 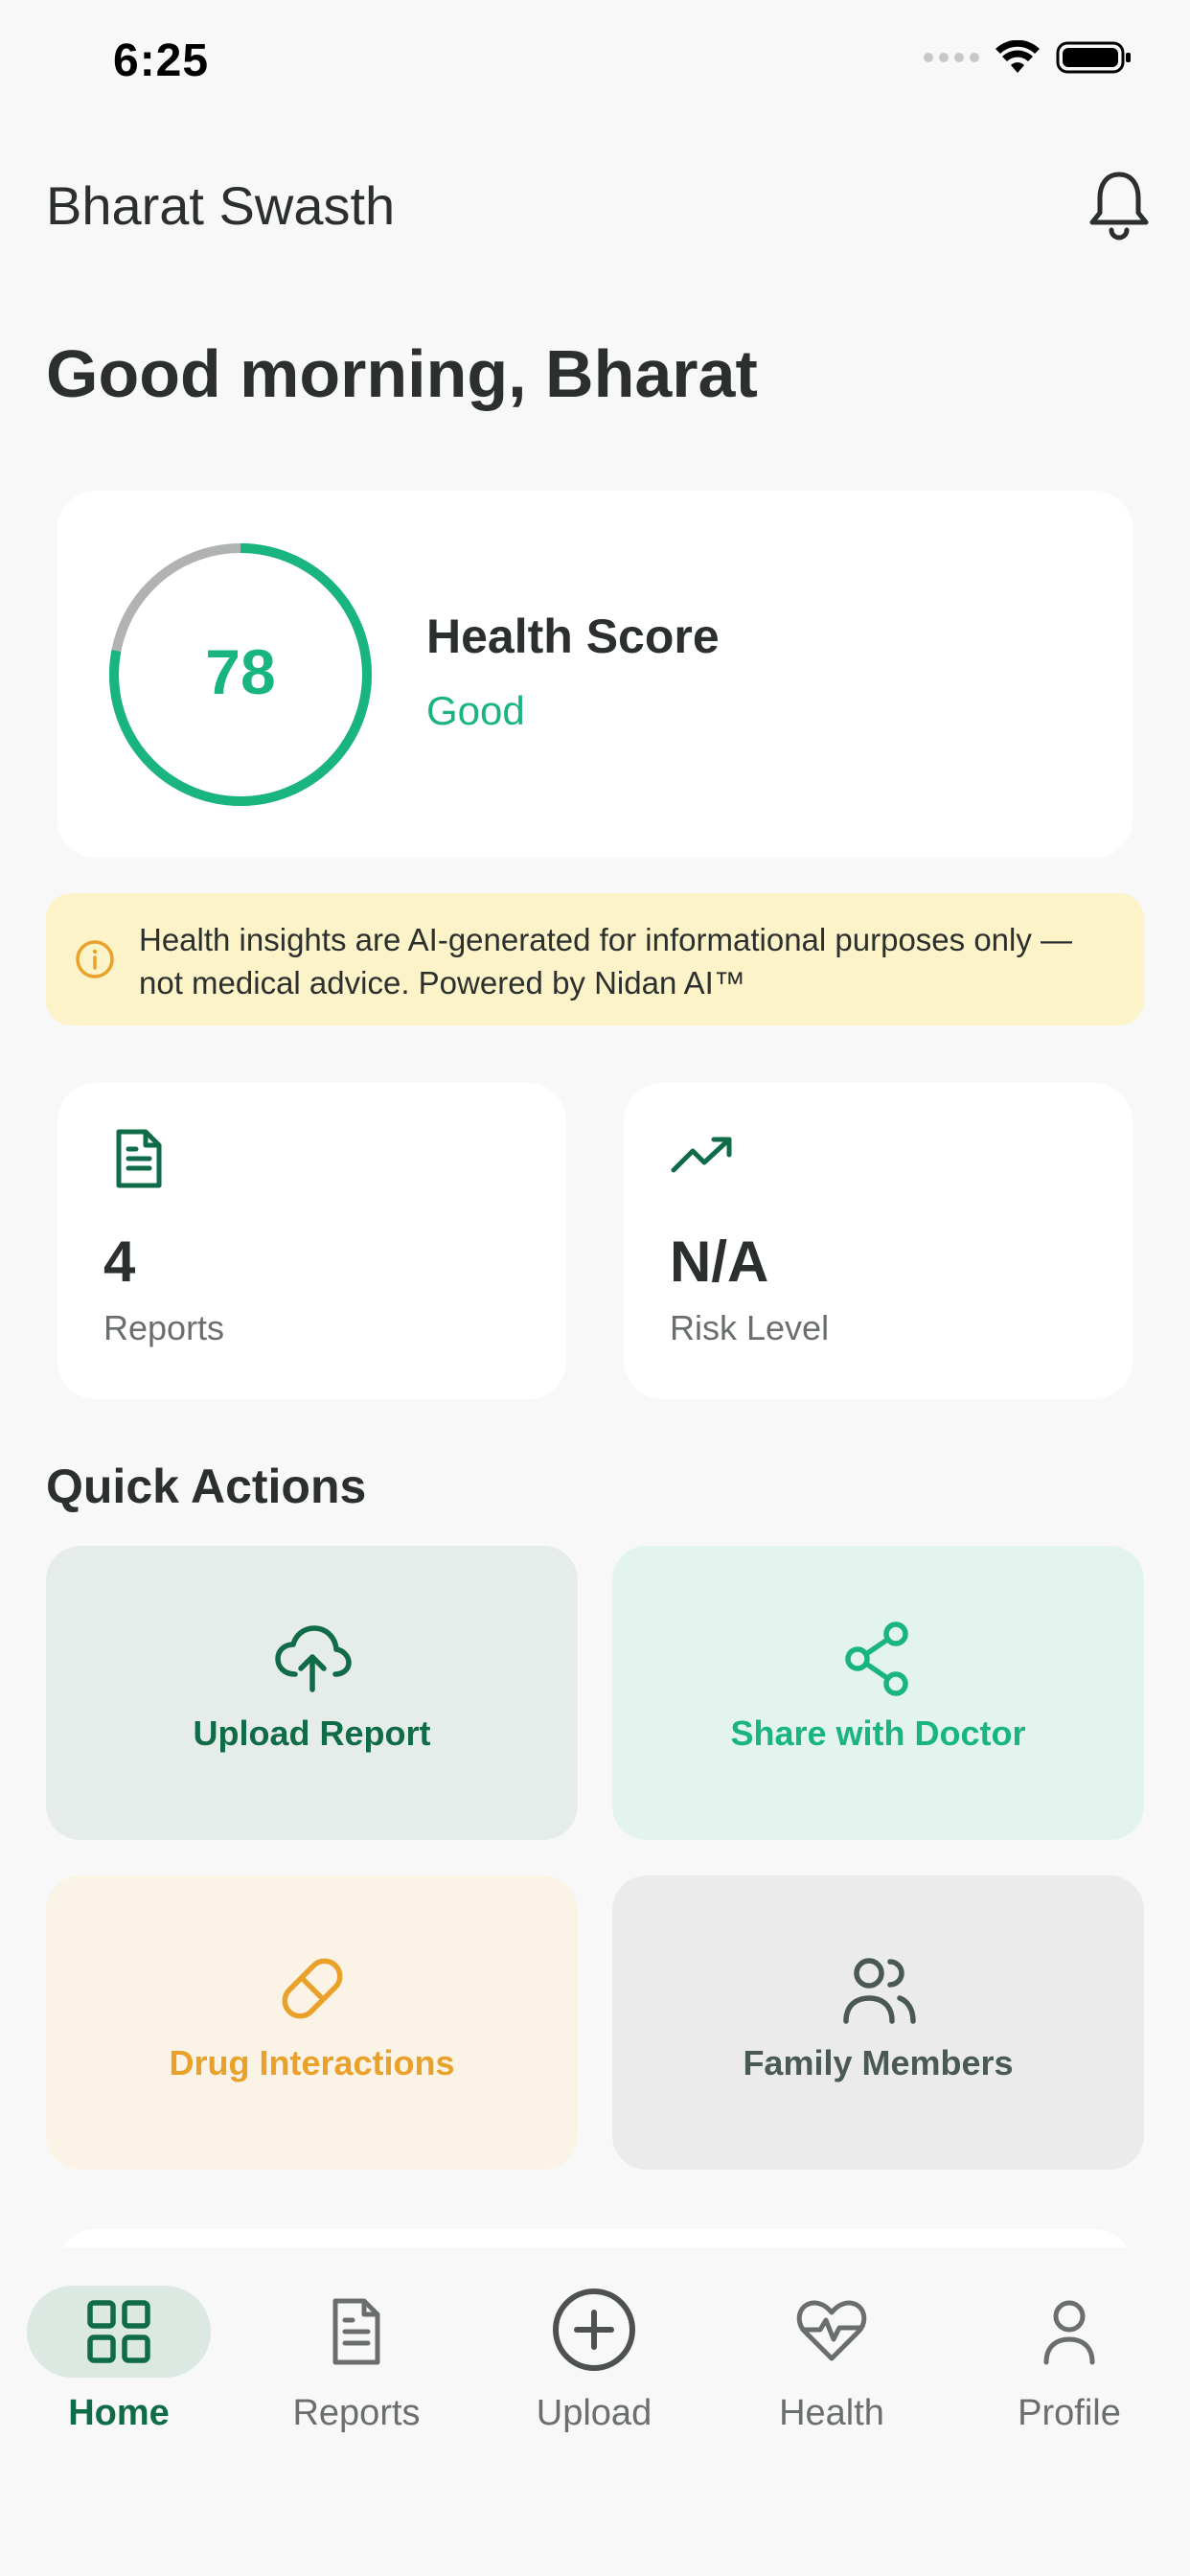 I want to click on status-icons, so click(x=1029, y=57).